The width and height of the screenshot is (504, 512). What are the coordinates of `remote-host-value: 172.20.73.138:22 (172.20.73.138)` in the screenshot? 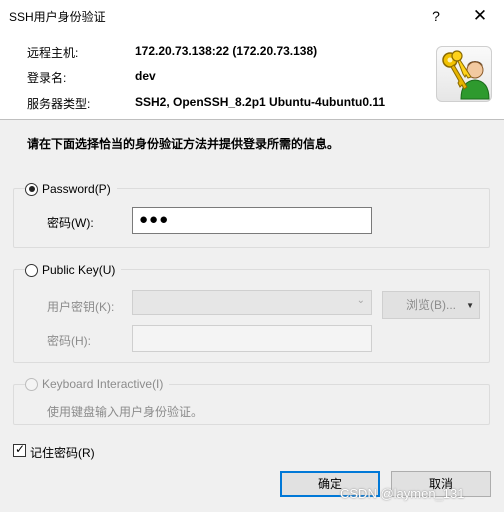 It's located at (226, 51).